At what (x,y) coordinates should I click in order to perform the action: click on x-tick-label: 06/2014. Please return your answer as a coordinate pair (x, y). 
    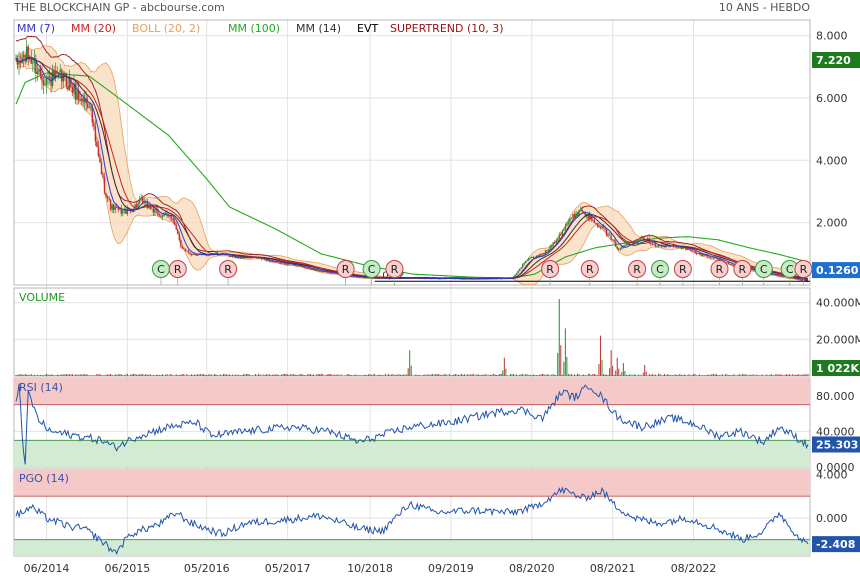
    Looking at the image, I should click on (47, 568).